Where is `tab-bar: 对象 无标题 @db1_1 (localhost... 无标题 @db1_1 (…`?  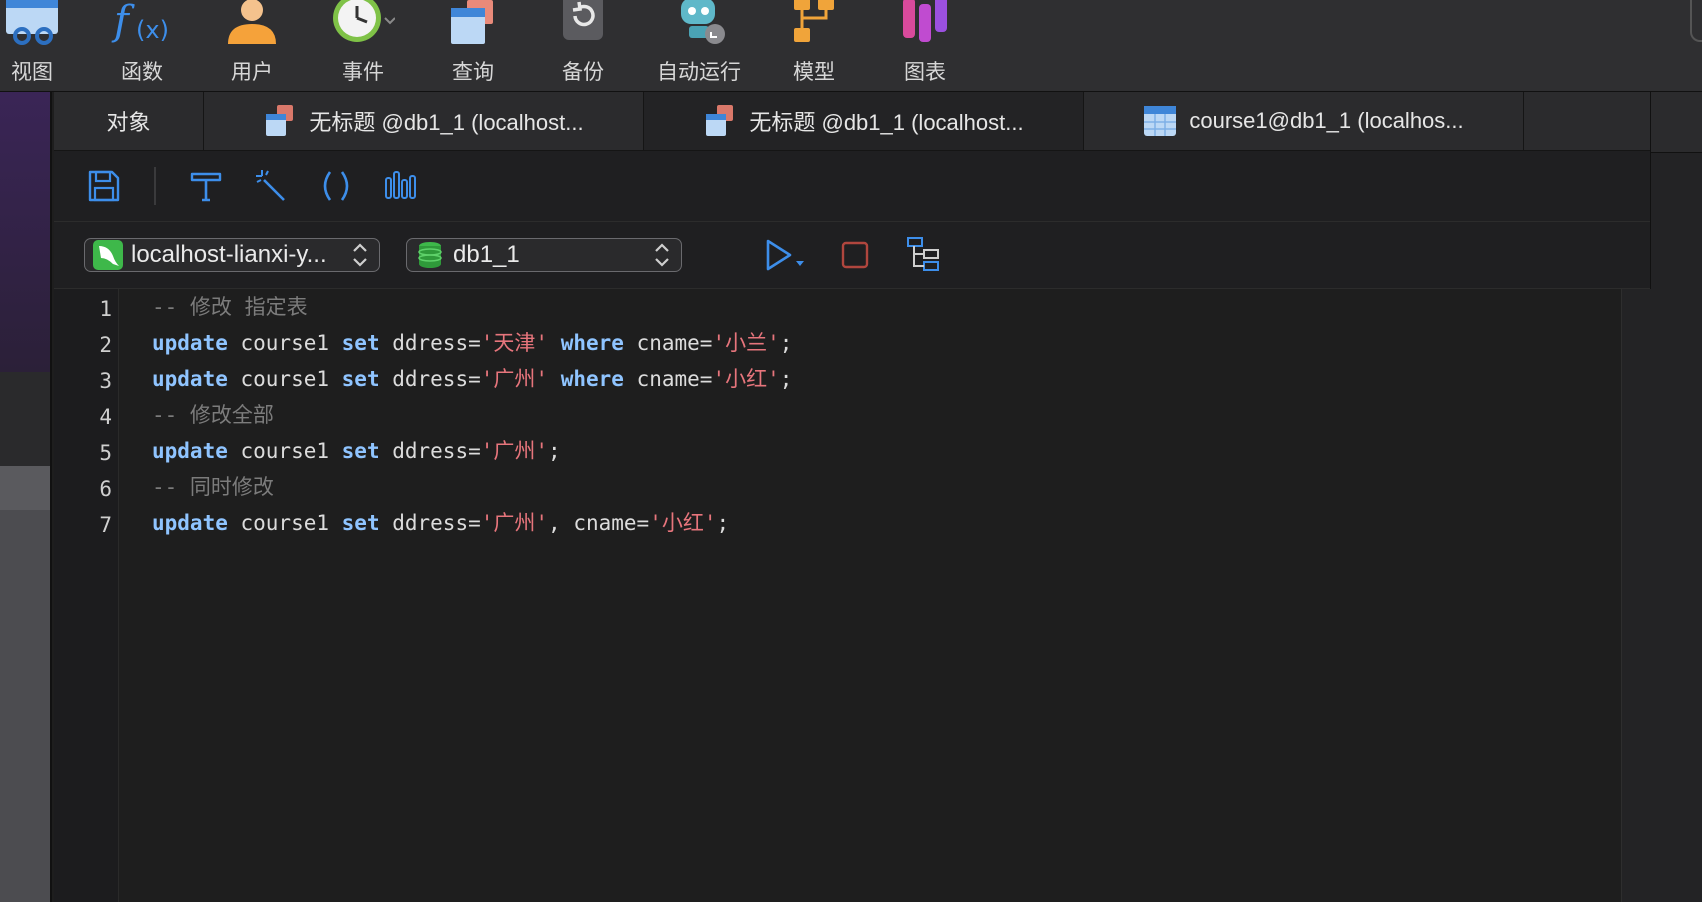
tab-bar: 对象 无标题 @db1_1 (localhost... 无标题 @db1_1 (… is located at coordinates (852, 121).